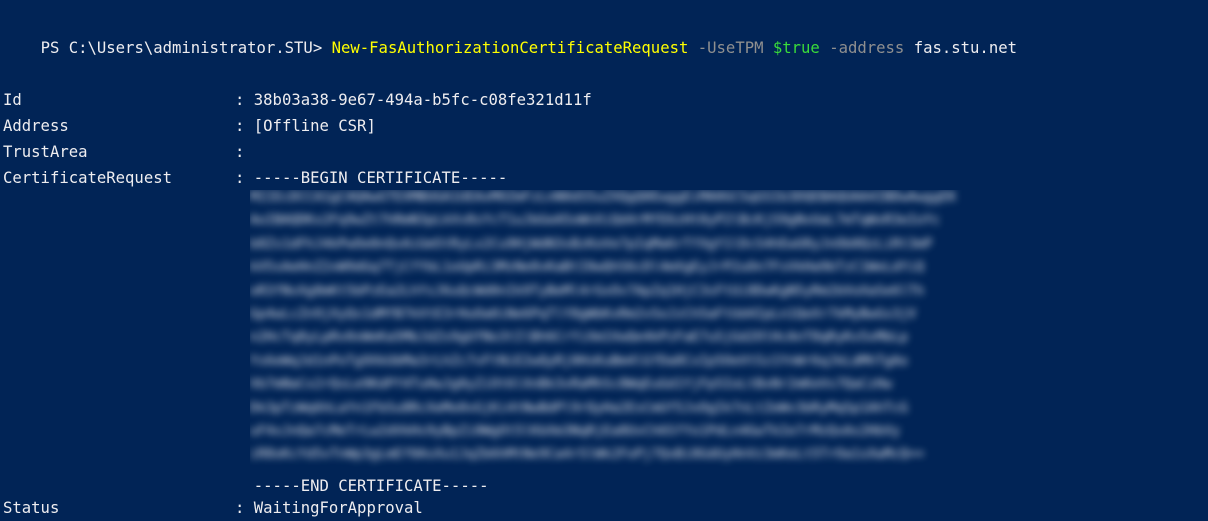 The height and width of the screenshot is (521, 1208). I want to click on property-name: Address, so click(36, 126).